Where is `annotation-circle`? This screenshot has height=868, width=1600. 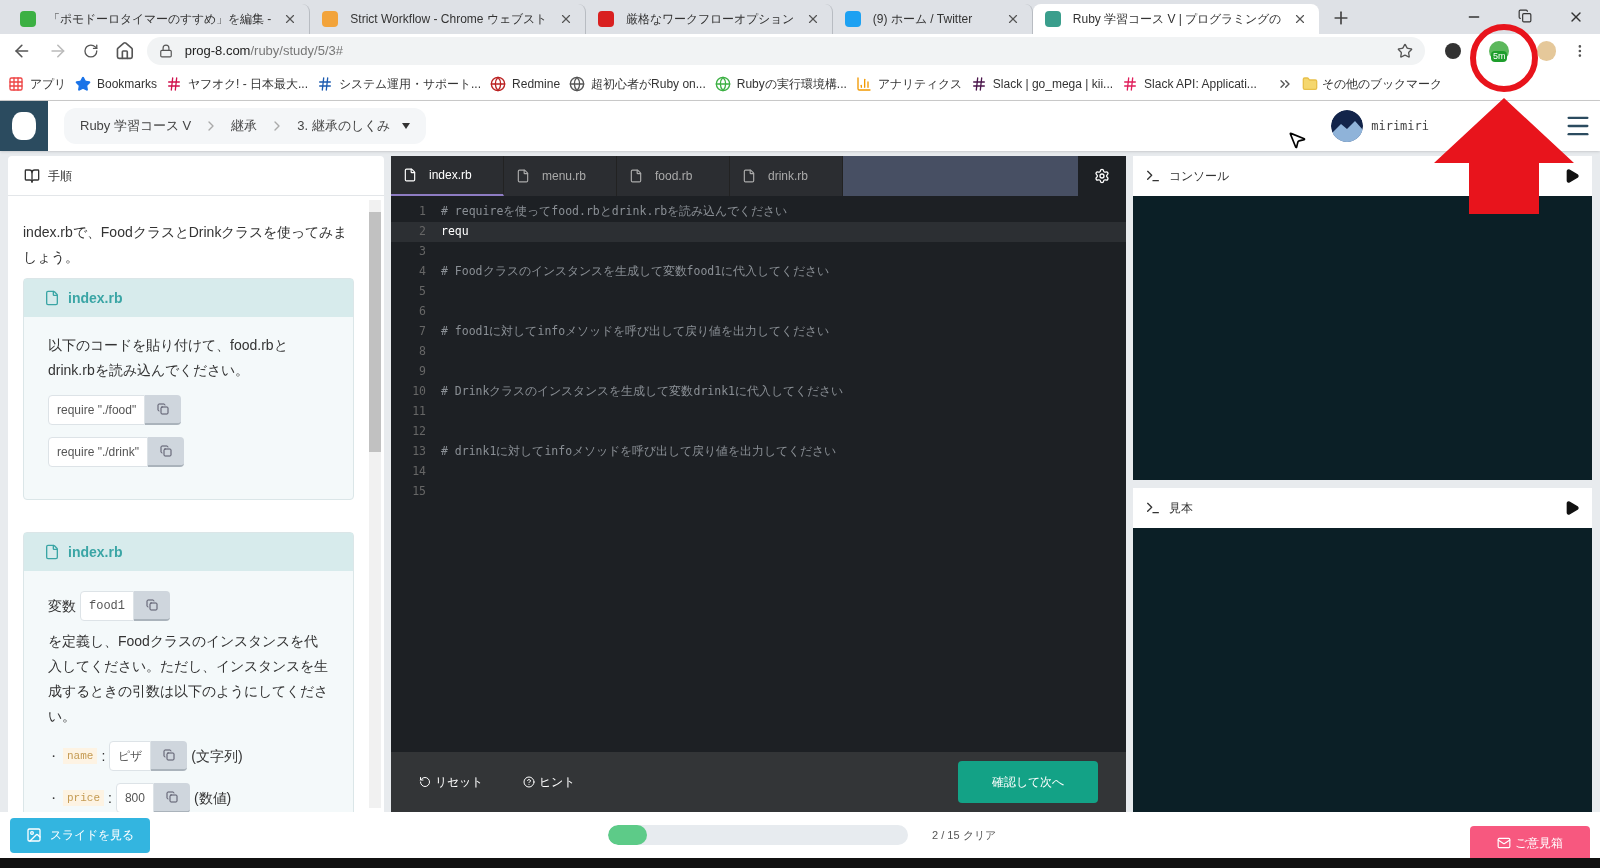 annotation-circle is located at coordinates (1504, 58).